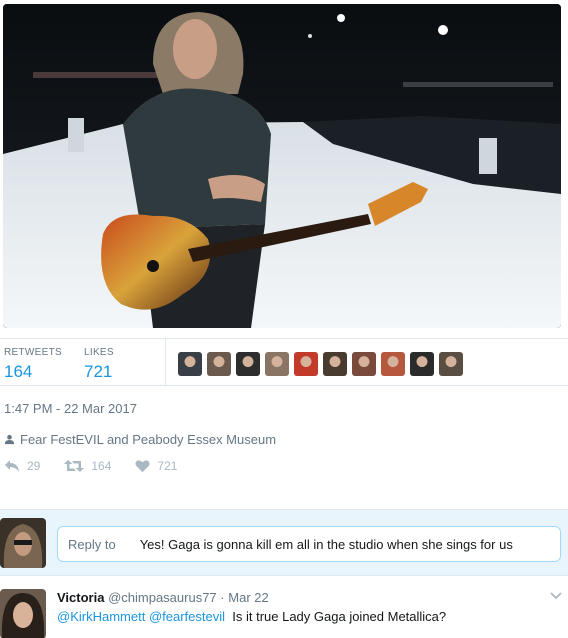 The width and height of the screenshot is (568, 638). What do you see at coordinates (87, 466) in the screenshot?
I see `retweet-action: 164` at bounding box center [87, 466].